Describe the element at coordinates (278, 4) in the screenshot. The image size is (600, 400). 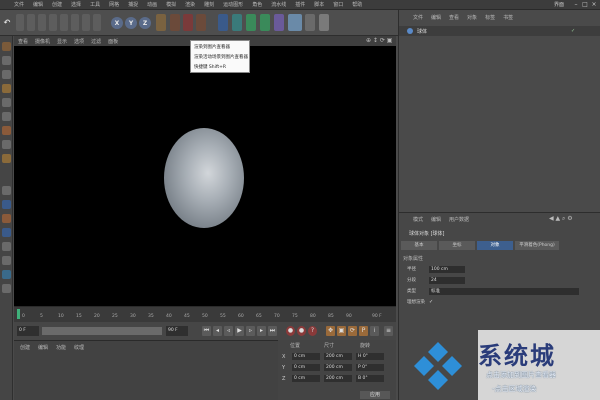
I see `menu-item: 流水线` at that location.